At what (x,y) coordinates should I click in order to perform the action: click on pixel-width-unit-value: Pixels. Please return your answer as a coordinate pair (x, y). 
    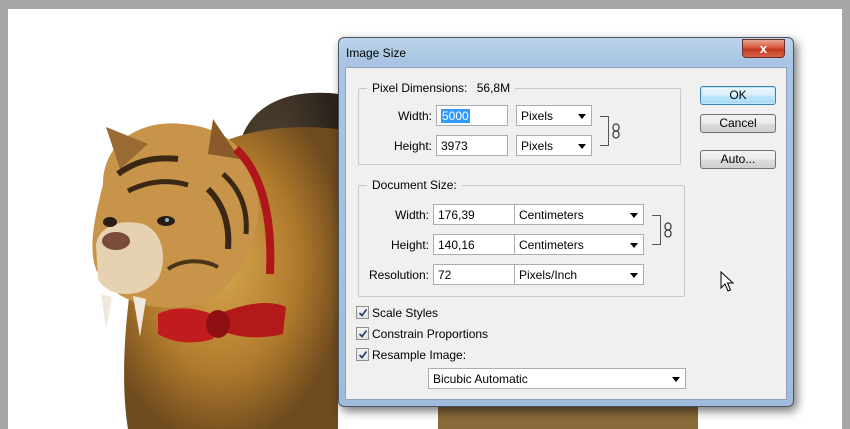
    Looking at the image, I should click on (537, 116).